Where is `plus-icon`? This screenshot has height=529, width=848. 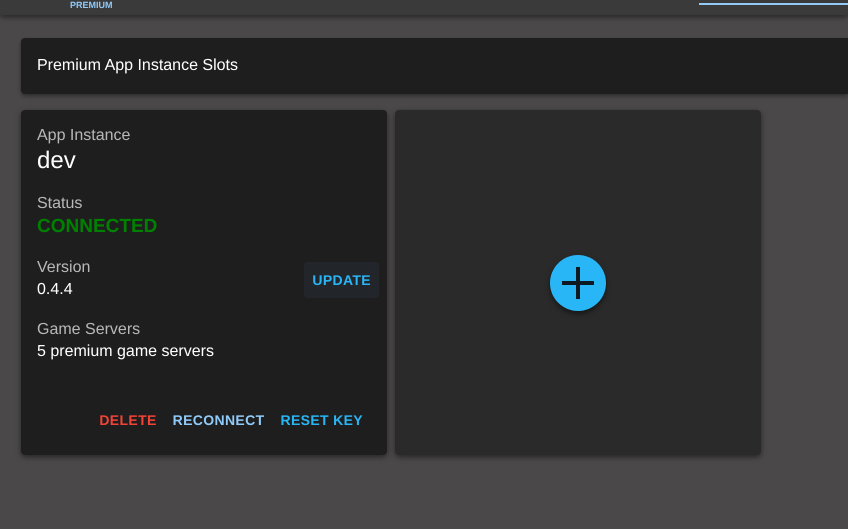
plus-icon is located at coordinates (578, 283).